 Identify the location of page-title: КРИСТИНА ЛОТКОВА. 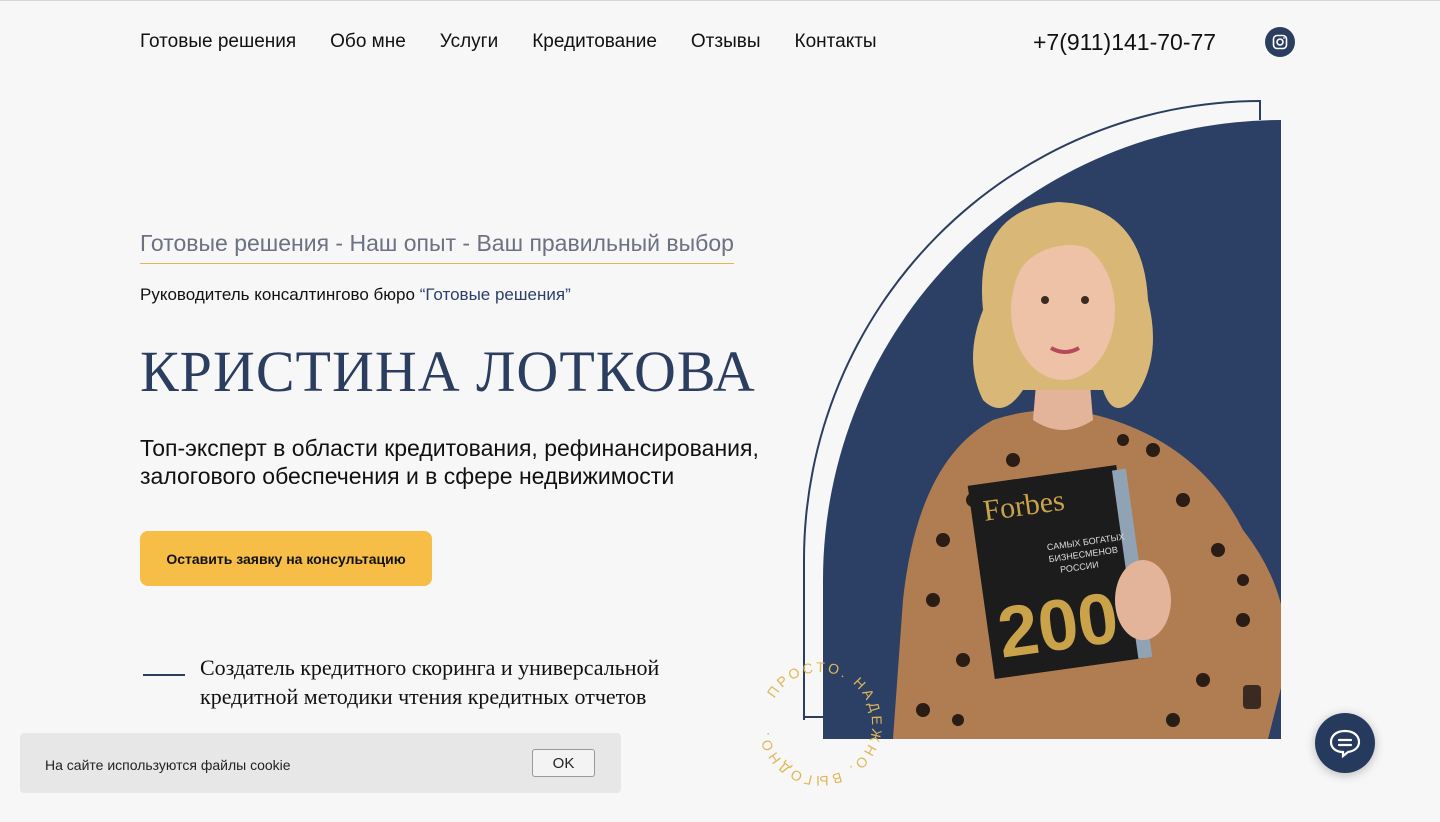
(448, 371).